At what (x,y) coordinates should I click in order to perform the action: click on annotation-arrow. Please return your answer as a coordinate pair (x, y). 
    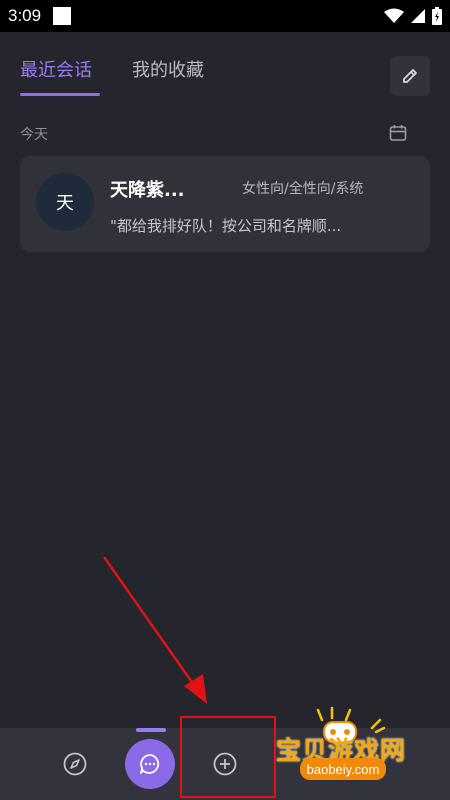
    Looking at the image, I should click on (154, 630).